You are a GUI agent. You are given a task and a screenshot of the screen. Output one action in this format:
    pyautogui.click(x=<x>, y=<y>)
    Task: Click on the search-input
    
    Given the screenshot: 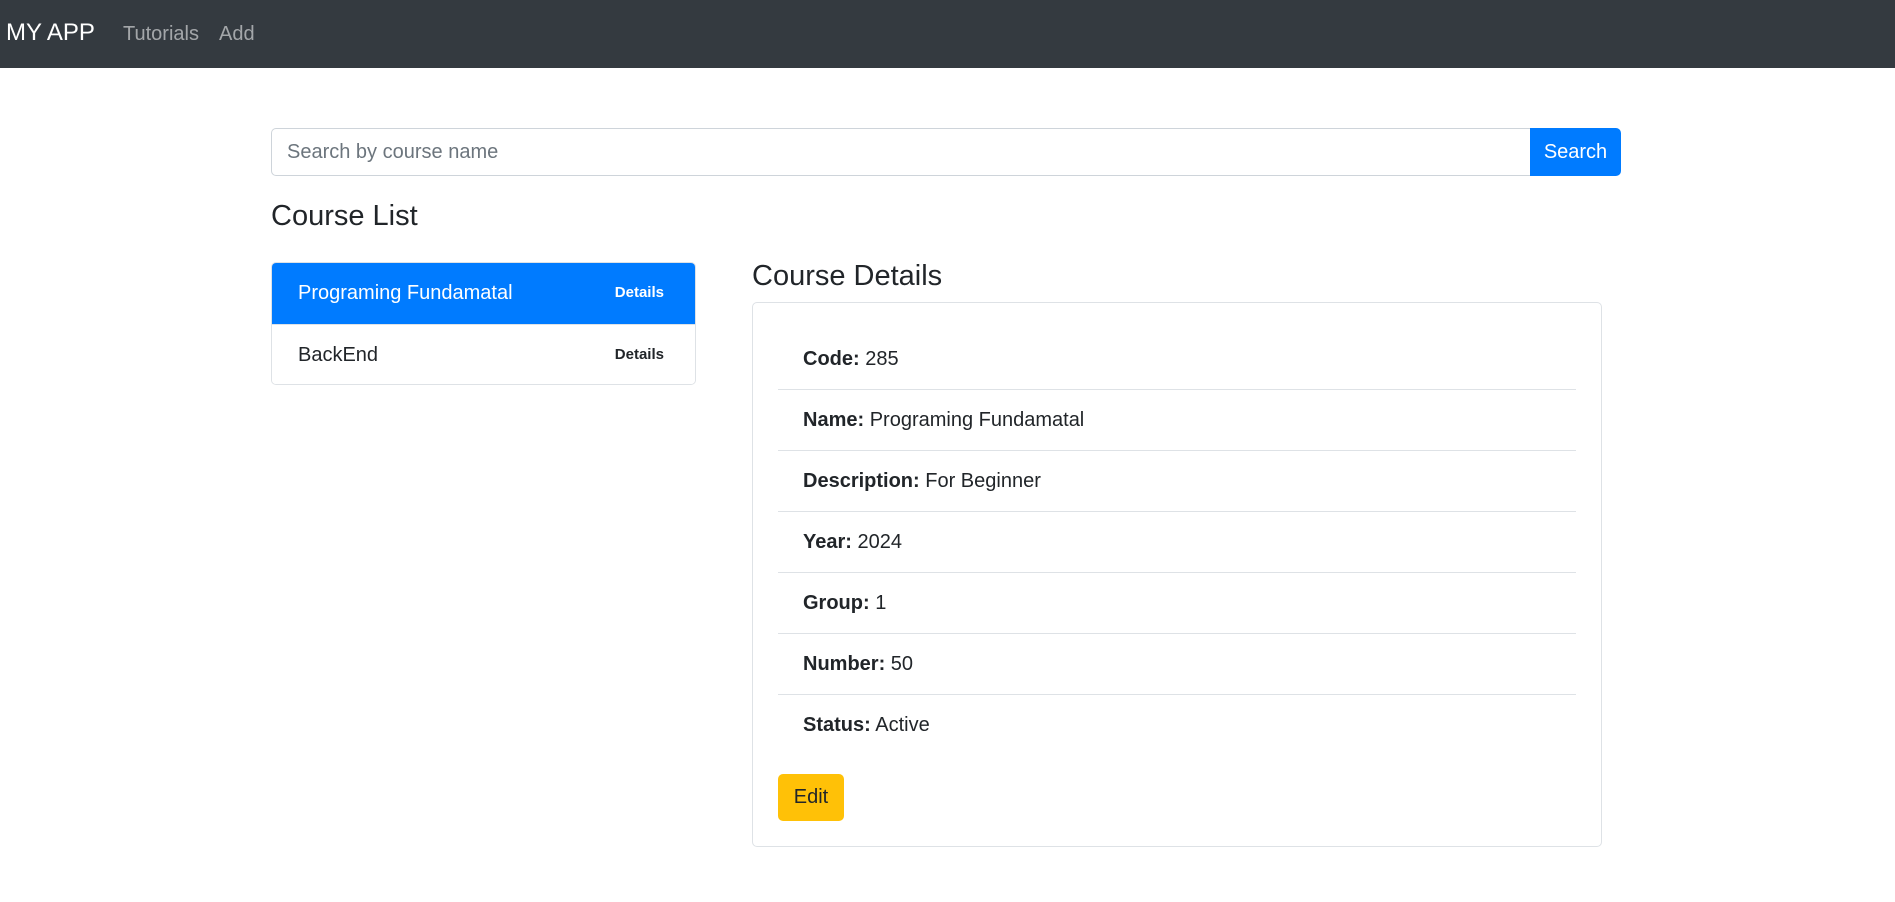 What is the action you would take?
    pyautogui.click(x=901, y=152)
    